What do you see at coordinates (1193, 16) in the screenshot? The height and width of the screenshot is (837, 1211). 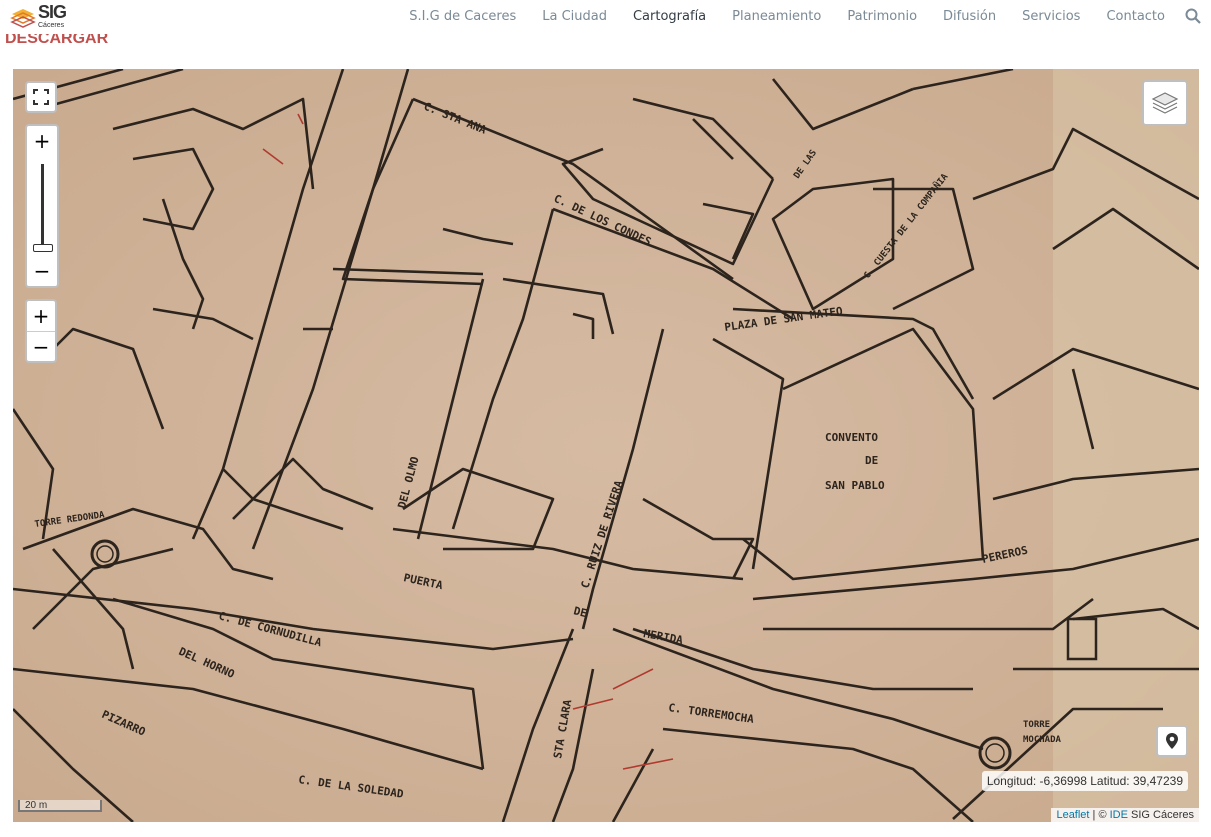 I see `search-icon` at bounding box center [1193, 16].